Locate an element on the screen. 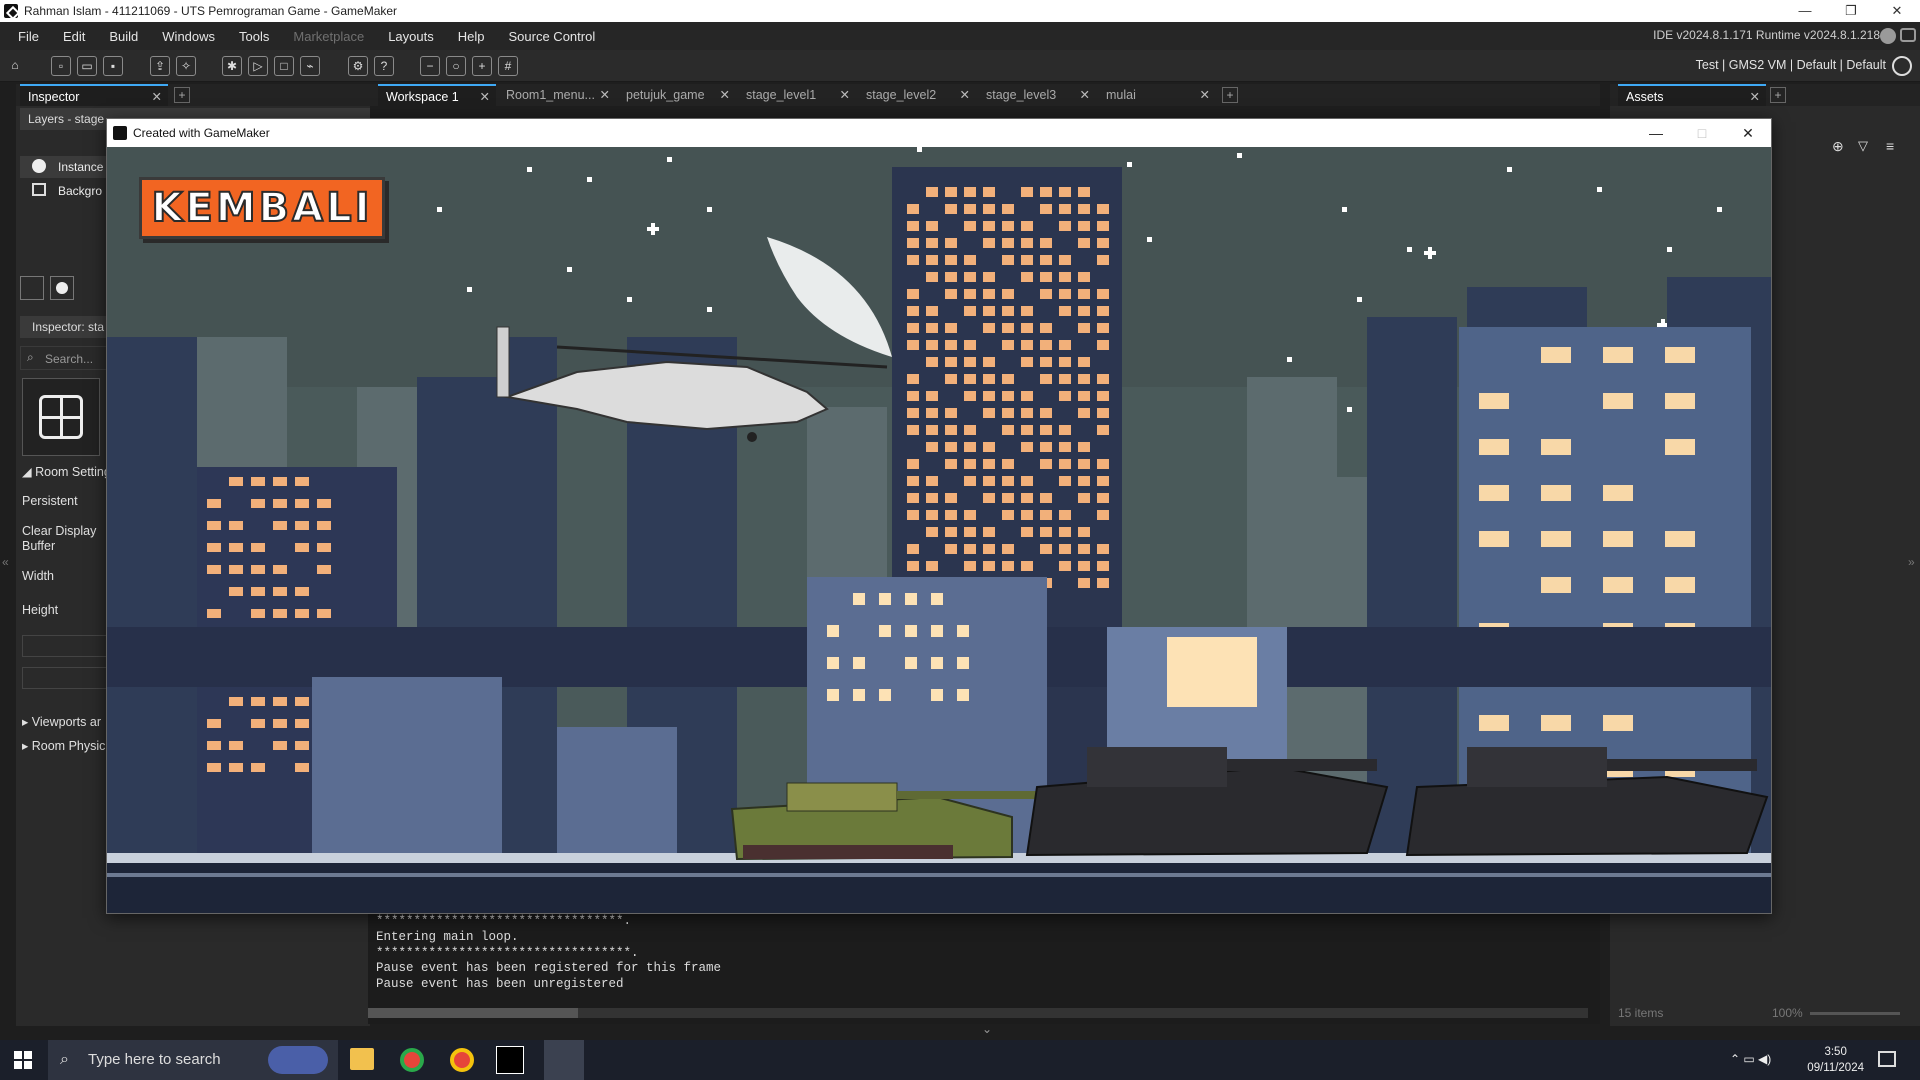  zoom-out-icon: − is located at coordinates (430, 66).